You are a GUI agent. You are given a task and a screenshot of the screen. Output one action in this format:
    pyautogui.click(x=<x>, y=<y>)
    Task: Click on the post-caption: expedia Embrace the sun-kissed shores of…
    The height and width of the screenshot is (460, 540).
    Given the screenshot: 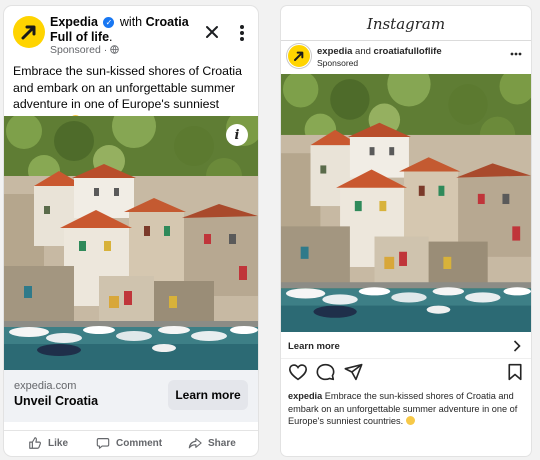 What is the action you would take?
    pyautogui.click(x=407, y=409)
    